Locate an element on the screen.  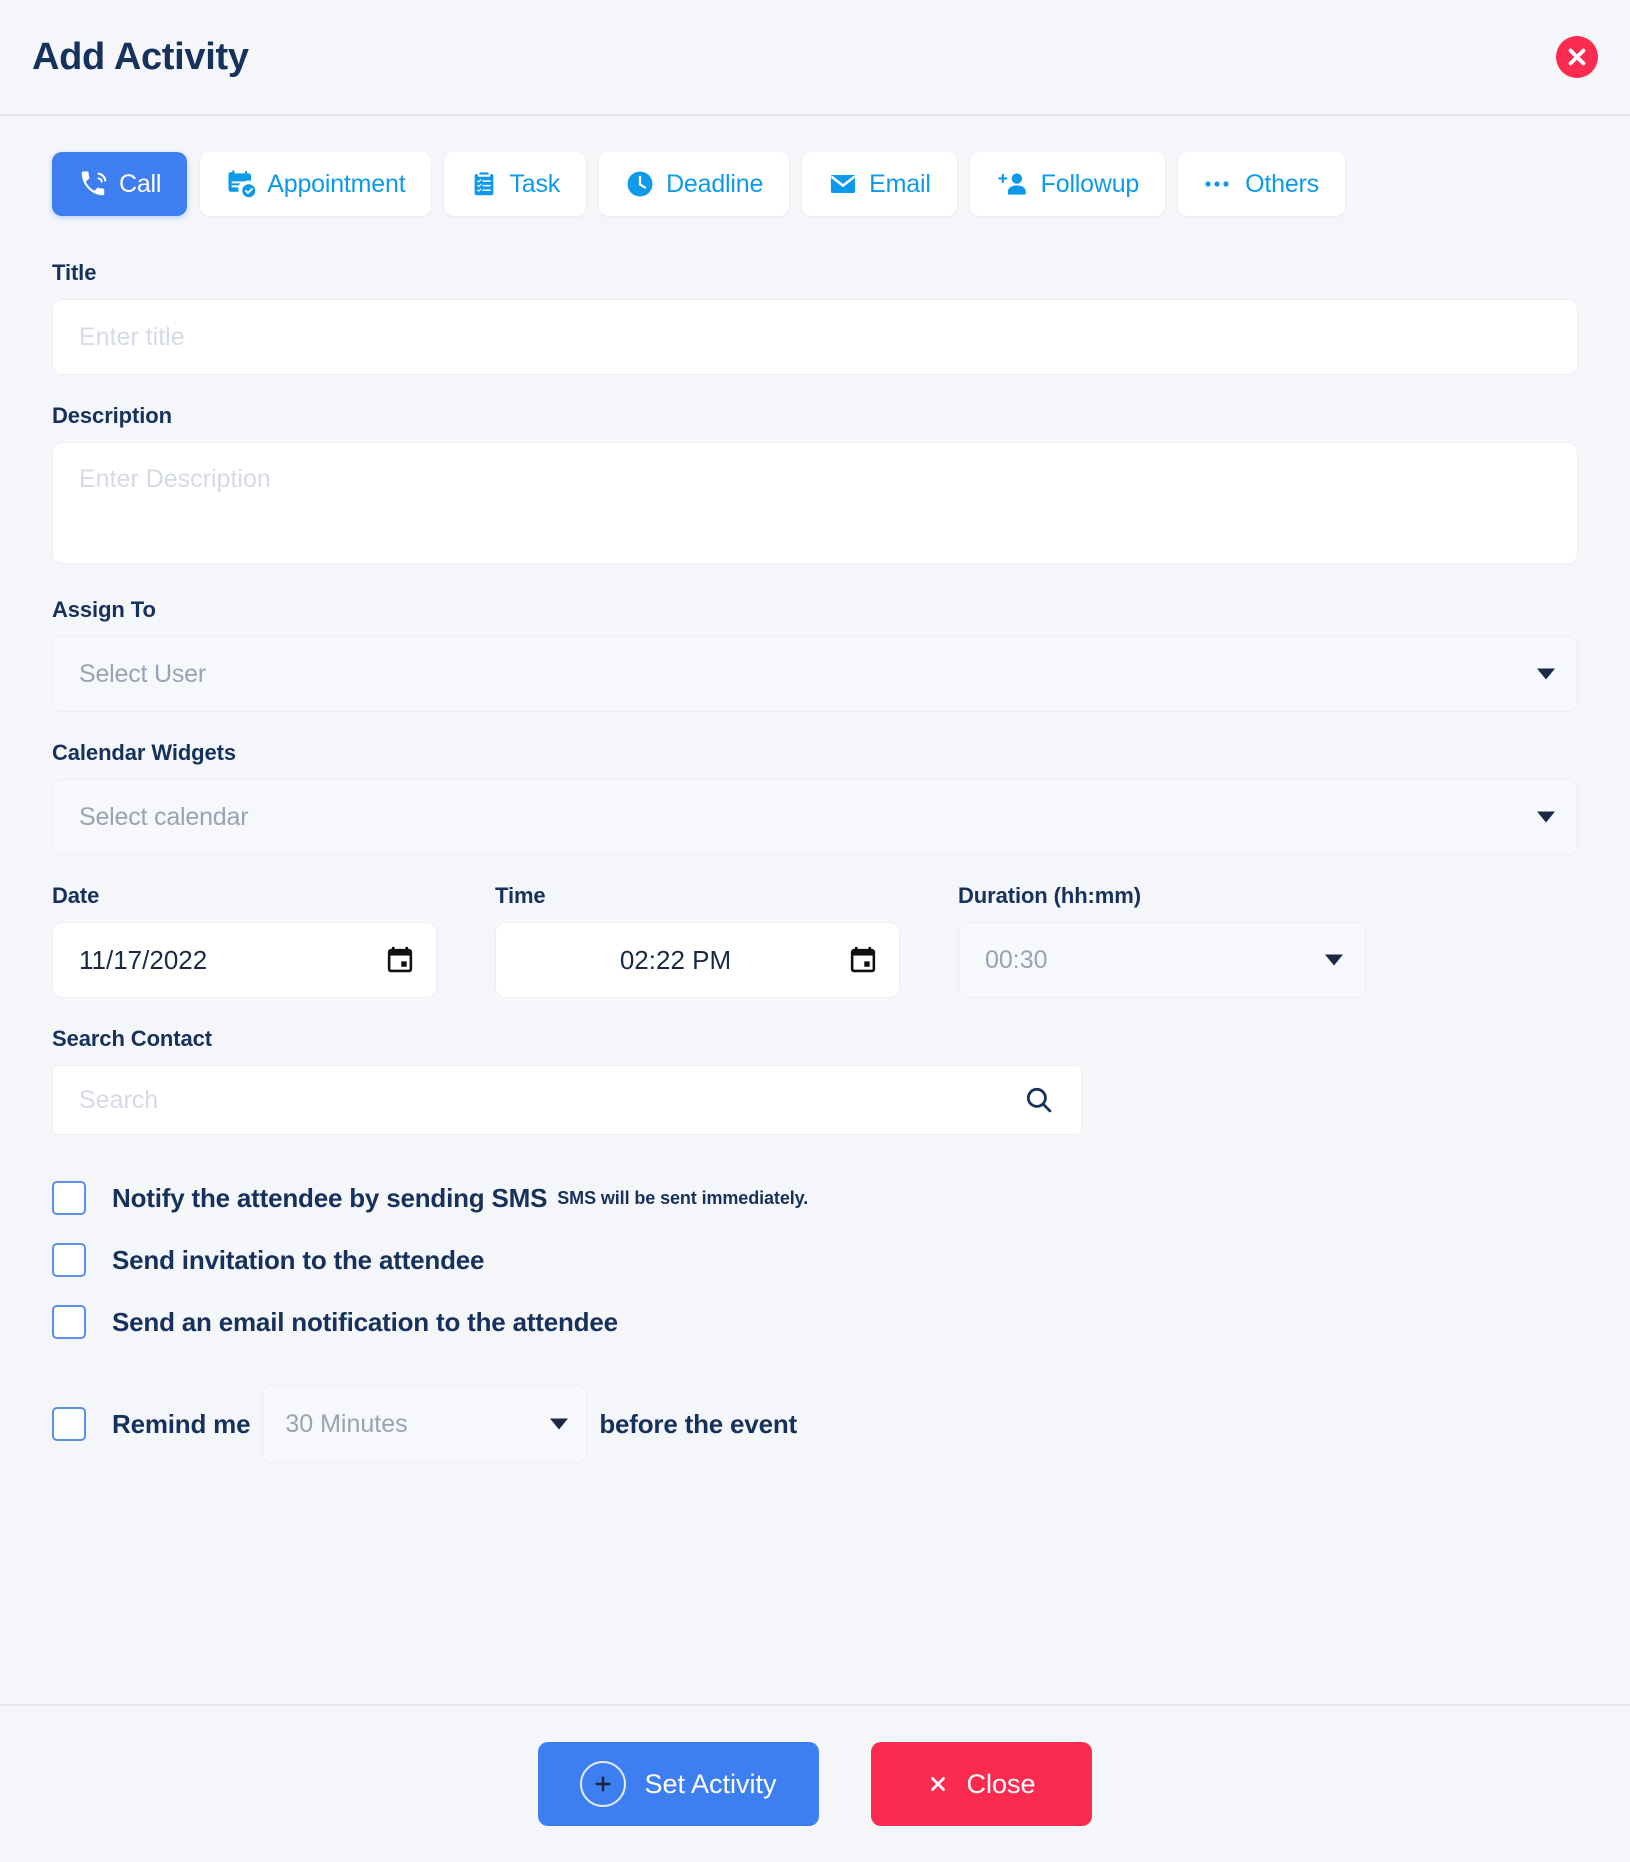
close-circle-icon is located at coordinates (1577, 57).